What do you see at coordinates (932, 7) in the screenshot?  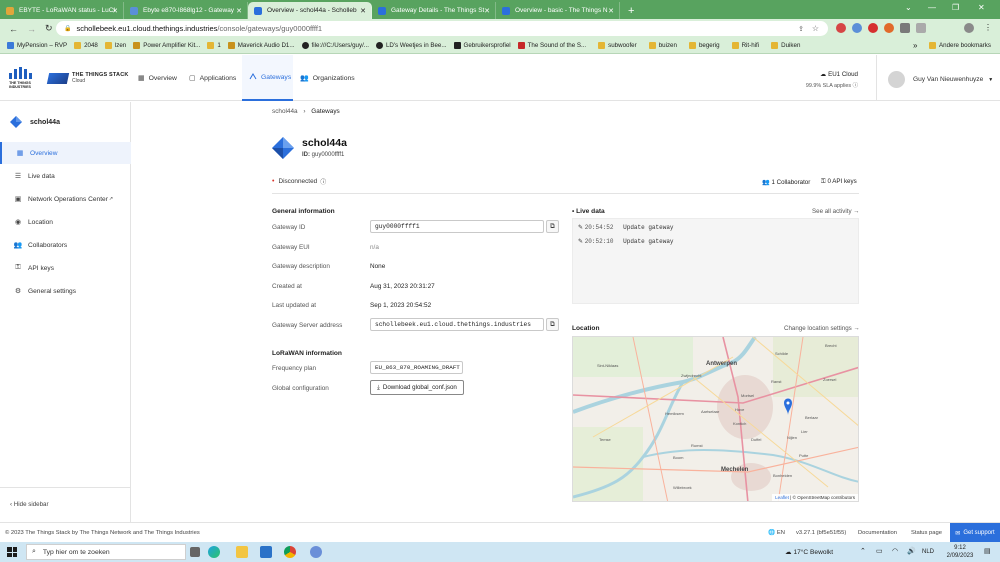 I see `minimize-icon: —` at bounding box center [932, 7].